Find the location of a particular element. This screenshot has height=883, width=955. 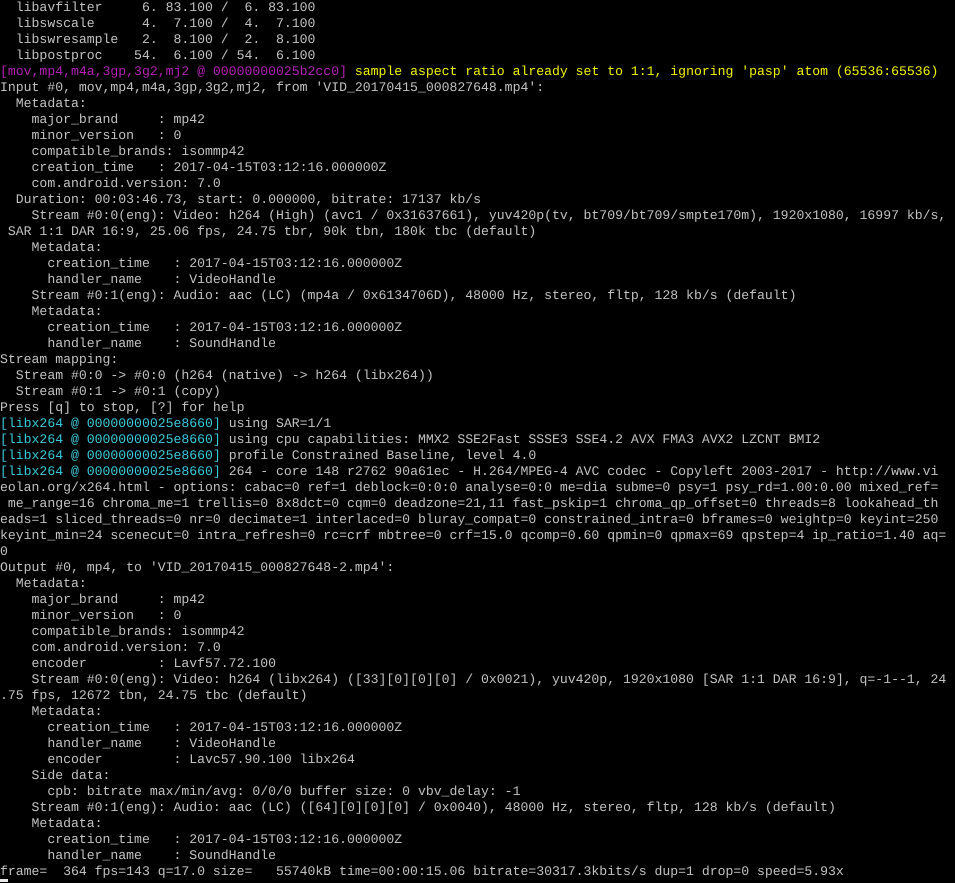

output-text: Output #0, mp4, to 'VID_20170415_000827648-2.mp4': is located at coordinates (197, 567).